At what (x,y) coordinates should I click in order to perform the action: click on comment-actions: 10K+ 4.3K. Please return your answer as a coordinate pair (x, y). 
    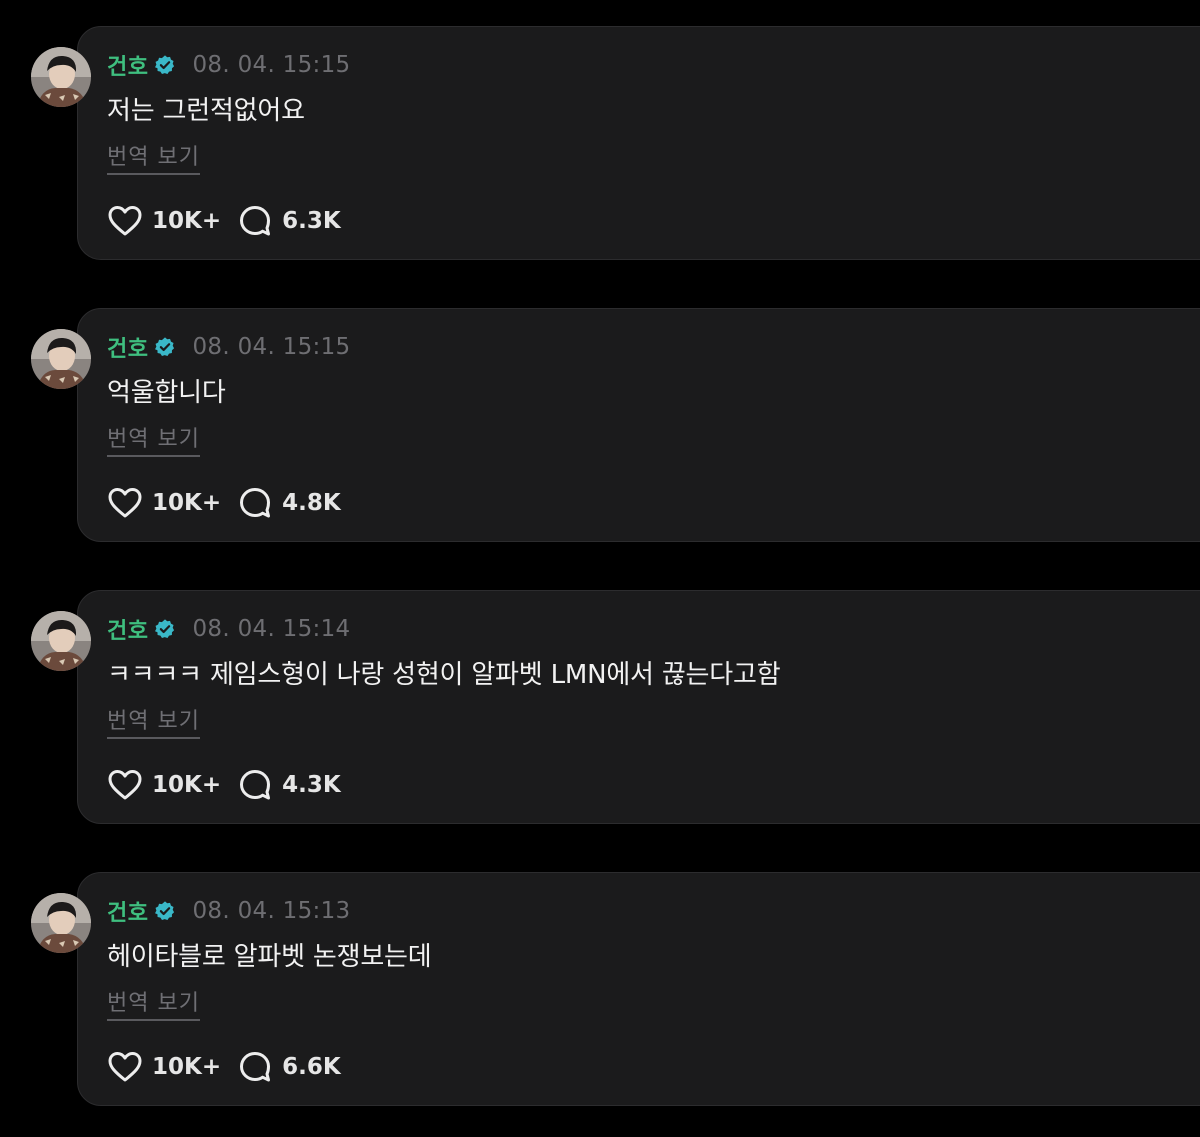
    Looking at the image, I should click on (224, 785).